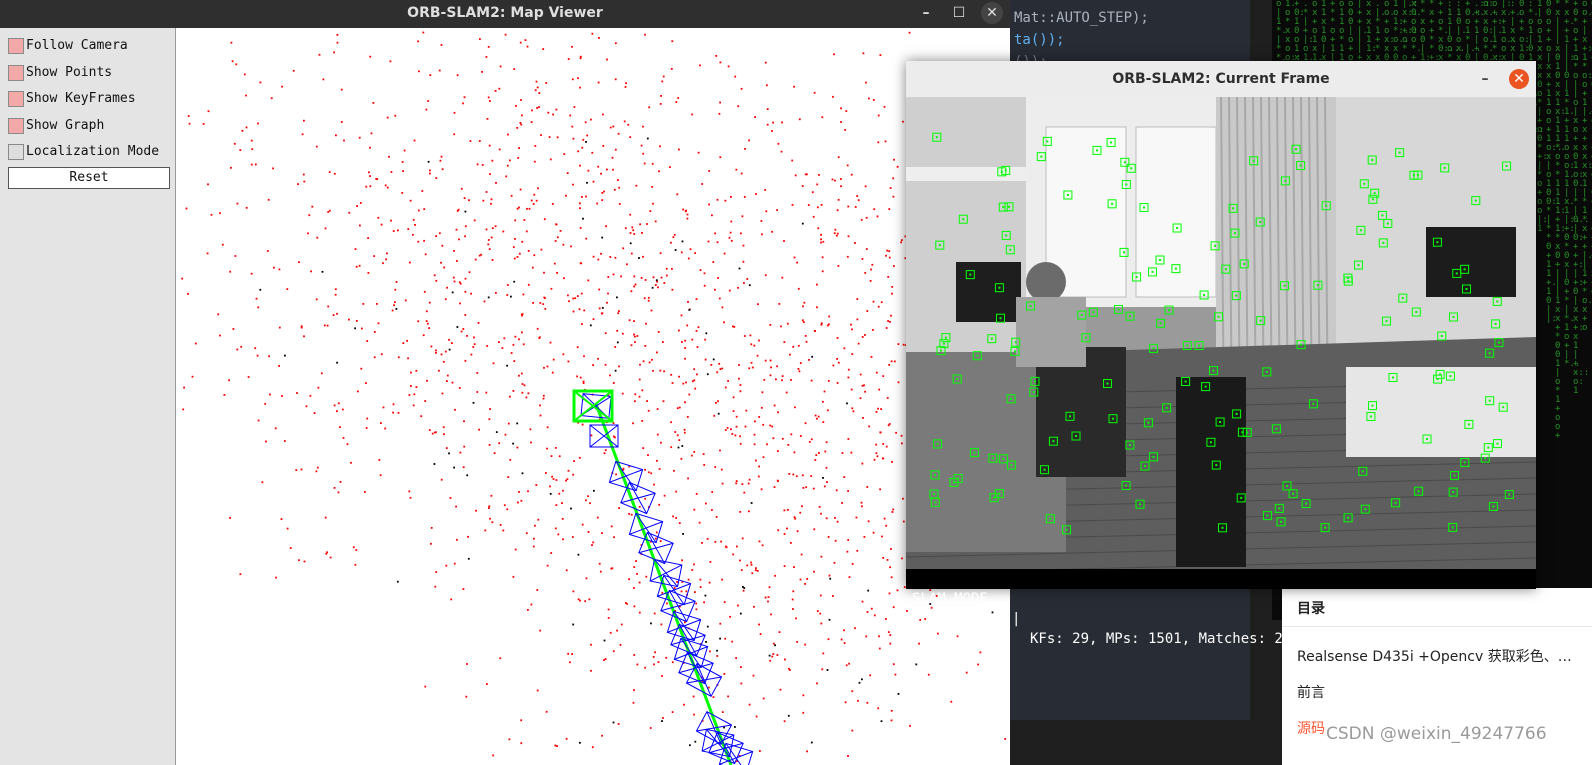 Image resolution: width=1592 pixels, height=765 pixels. Describe the element at coordinates (1165, 639) in the screenshot. I see `slam-stats: KFs: 29, MPs: 1501, Matches: 268` at that location.